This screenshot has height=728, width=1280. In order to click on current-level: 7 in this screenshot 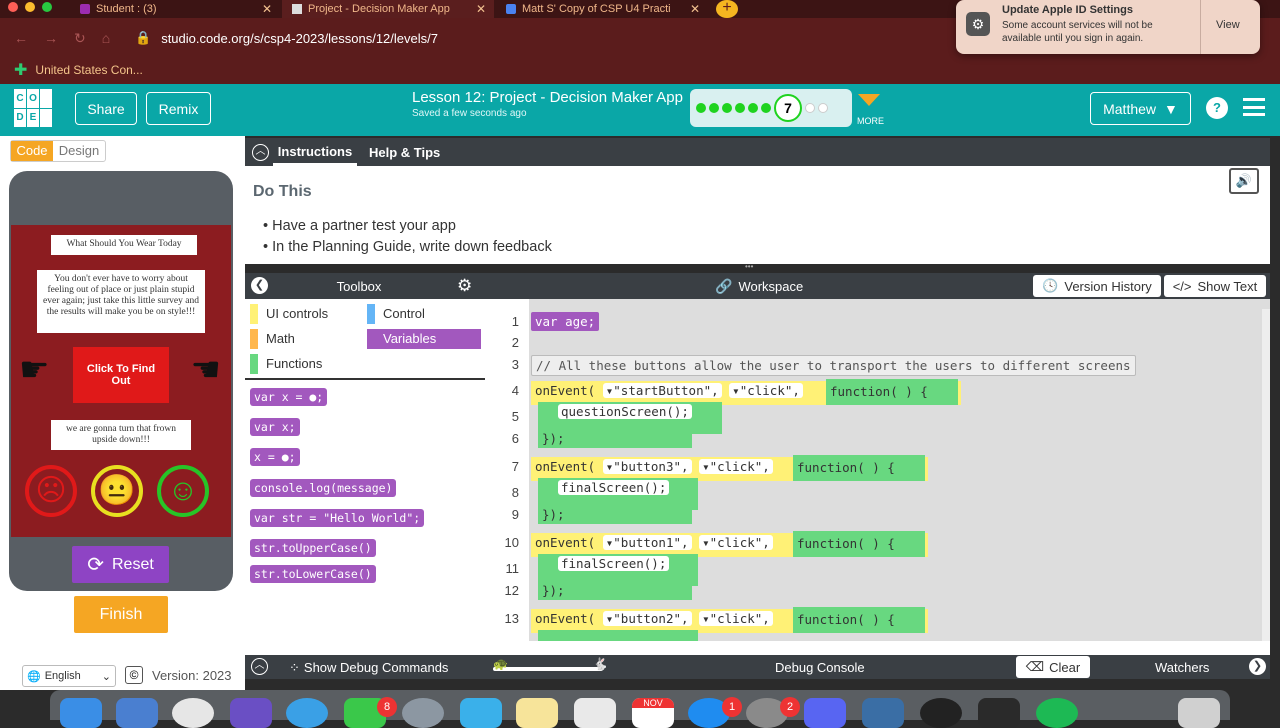, I will do `click(788, 108)`.